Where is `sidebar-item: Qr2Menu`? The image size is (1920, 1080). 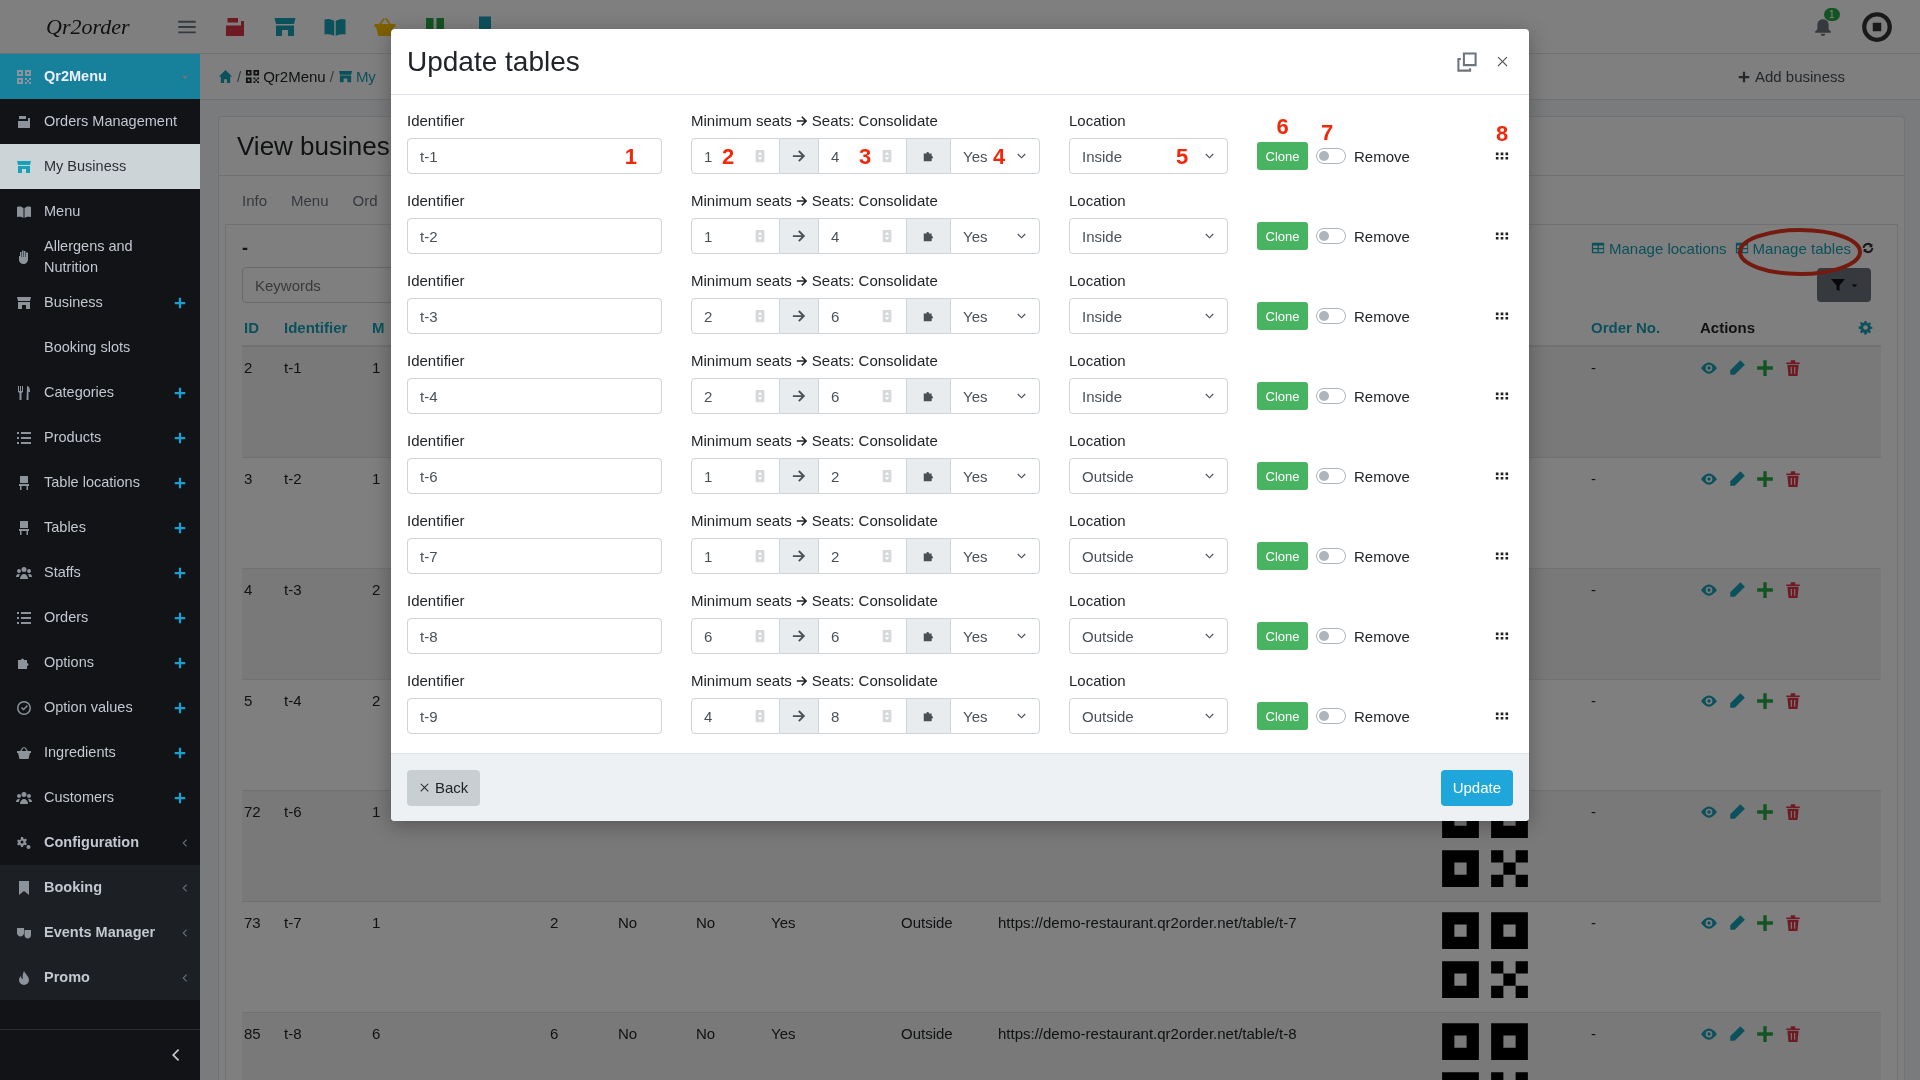 sidebar-item: Qr2Menu is located at coordinates (100, 76).